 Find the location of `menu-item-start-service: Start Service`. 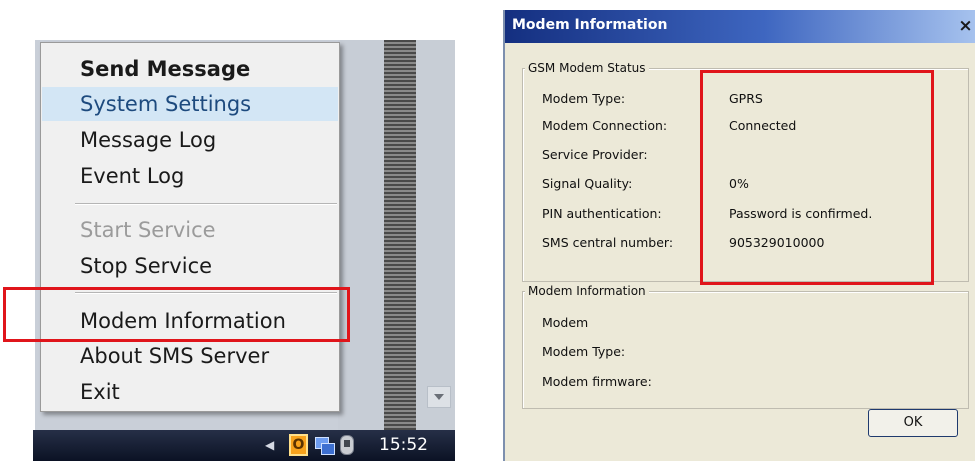

menu-item-start-service: Start Service is located at coordinates (148, 230).